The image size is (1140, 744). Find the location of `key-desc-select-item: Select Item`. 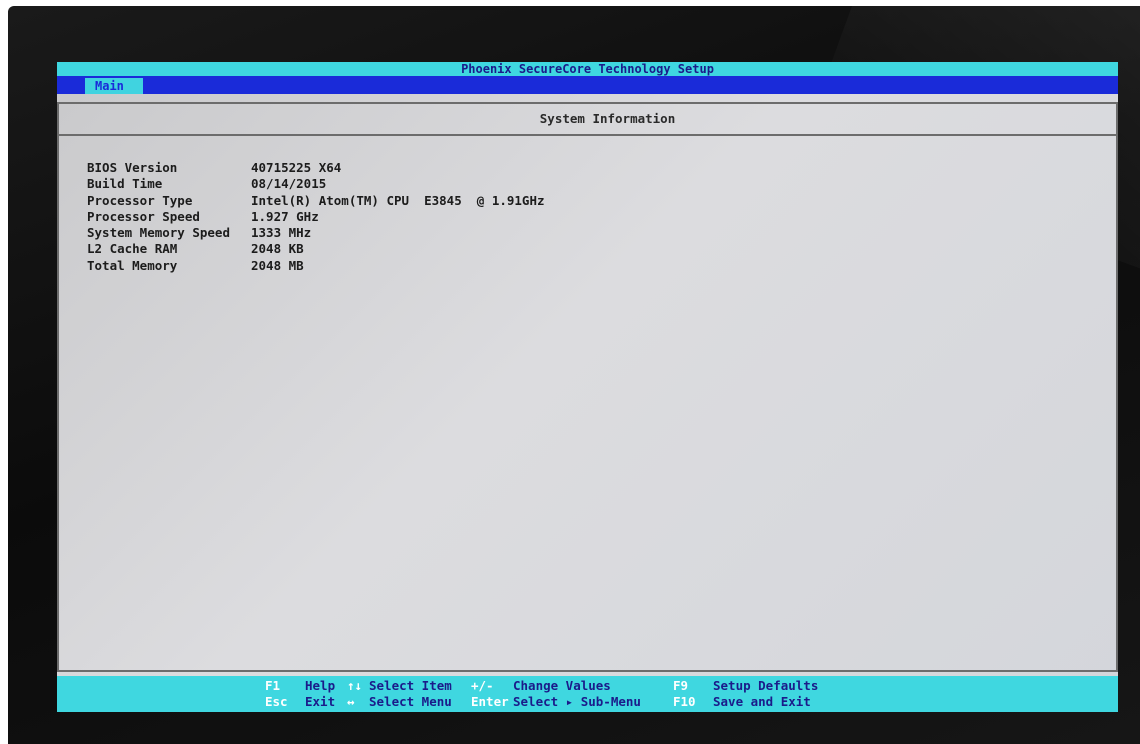

key-desc-select-item: Select Item is located at coordinates (410, 685).